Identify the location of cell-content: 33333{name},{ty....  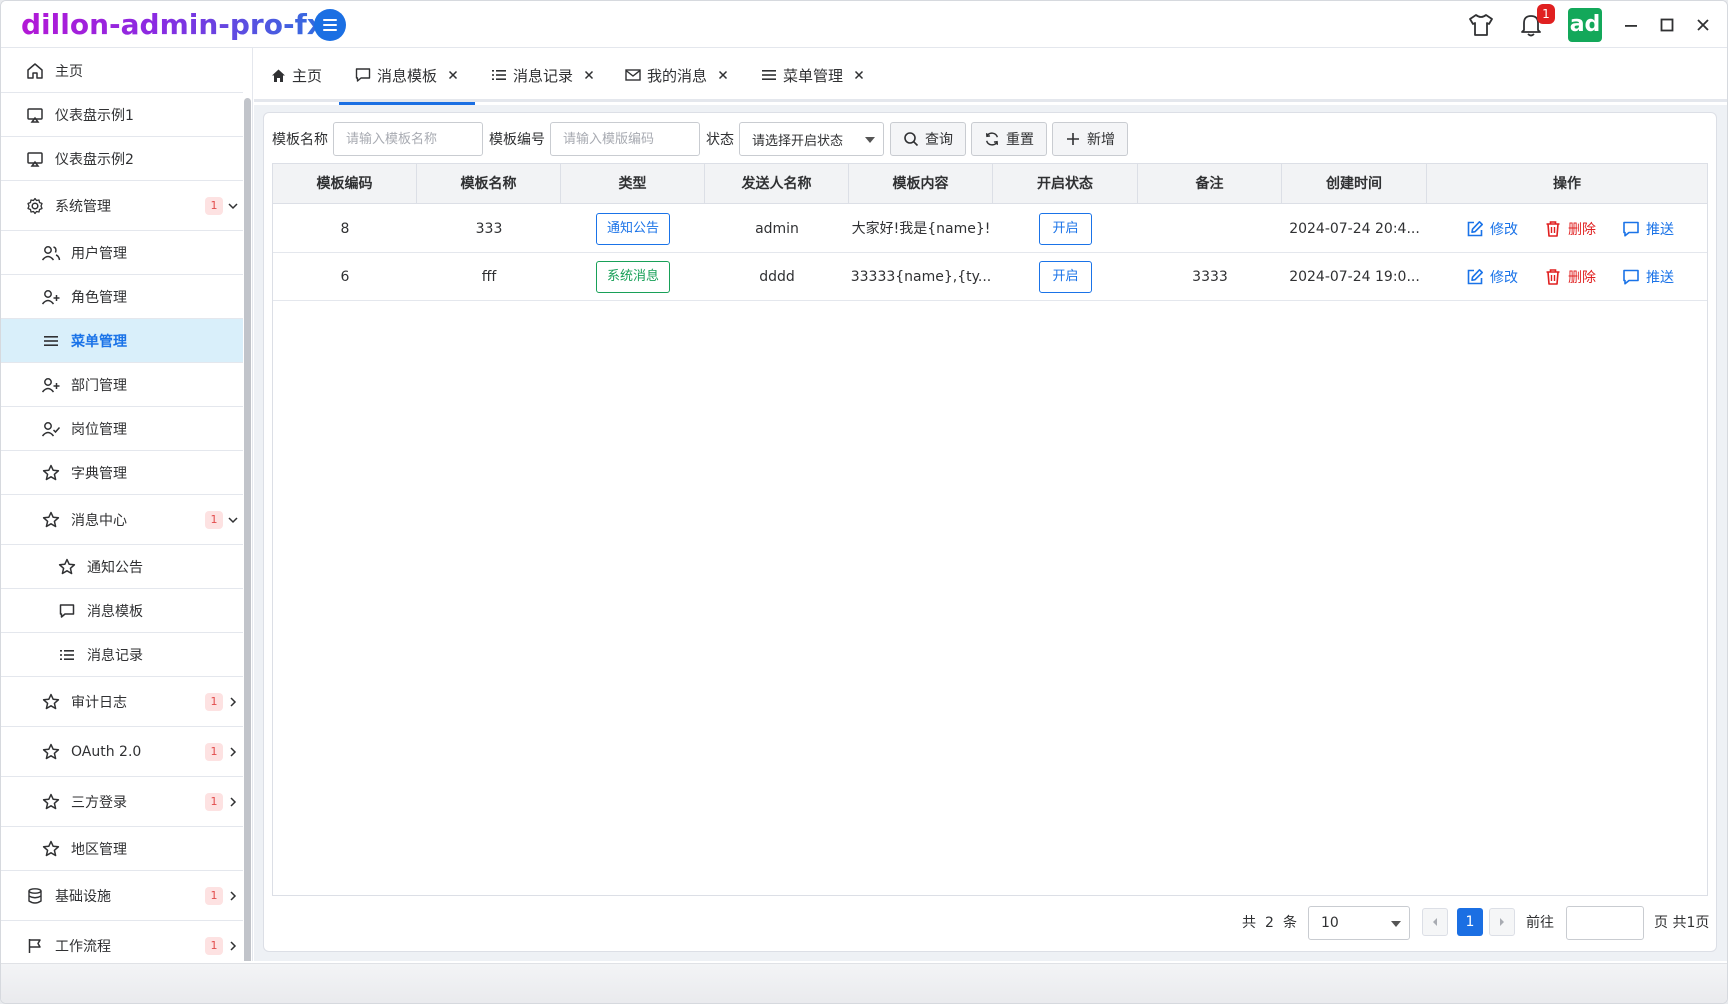
(921, 277).